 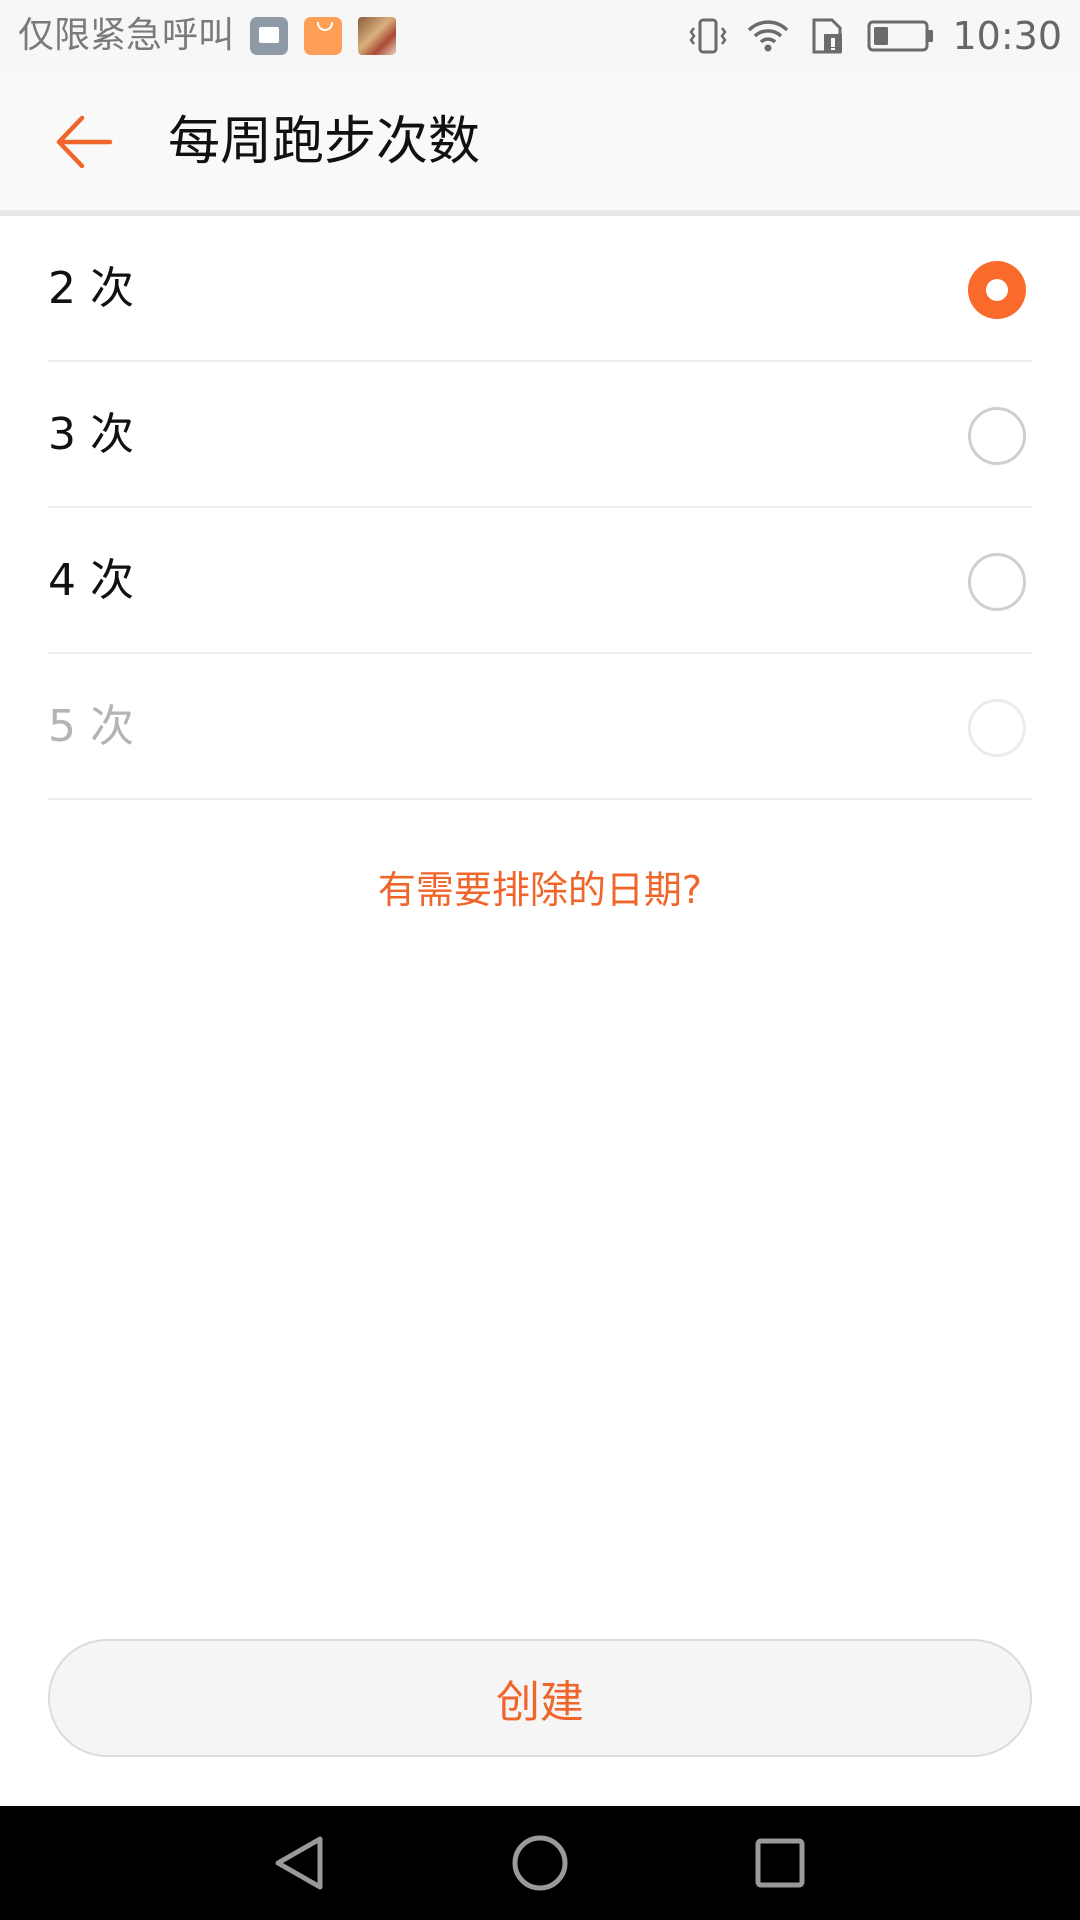 What do you see at coordinates (377, 36) in the screenshot?
I see `photo-thumbnail-icon` at bounding box center [377, 36].